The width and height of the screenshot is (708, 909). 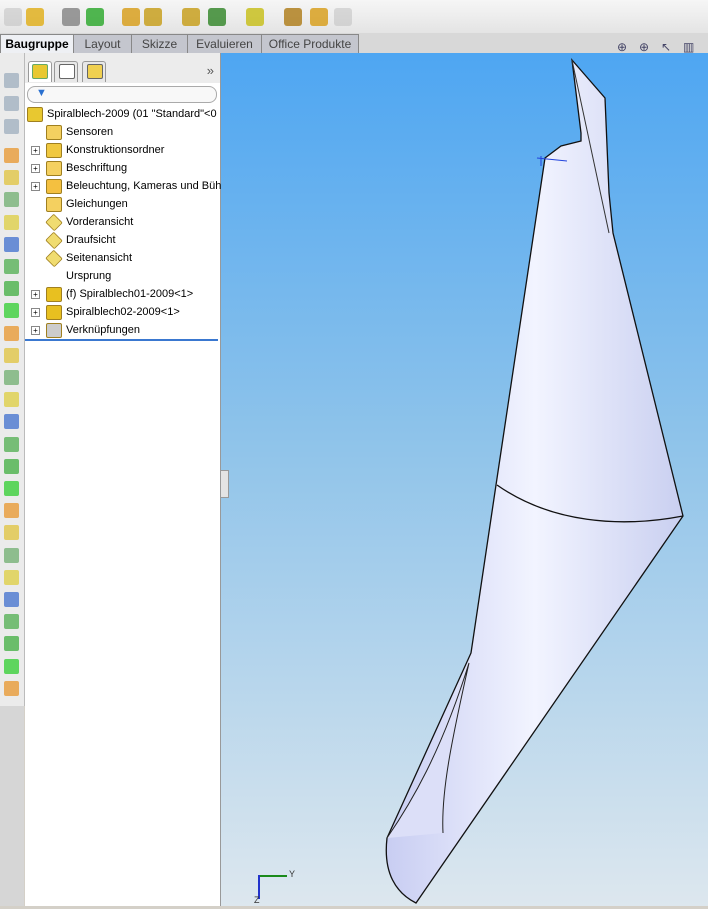 What do you see at coordinates (122, 222) in the screenshot?
I see `tree-item: Vorderansicht` at bounding box center [122, 222].